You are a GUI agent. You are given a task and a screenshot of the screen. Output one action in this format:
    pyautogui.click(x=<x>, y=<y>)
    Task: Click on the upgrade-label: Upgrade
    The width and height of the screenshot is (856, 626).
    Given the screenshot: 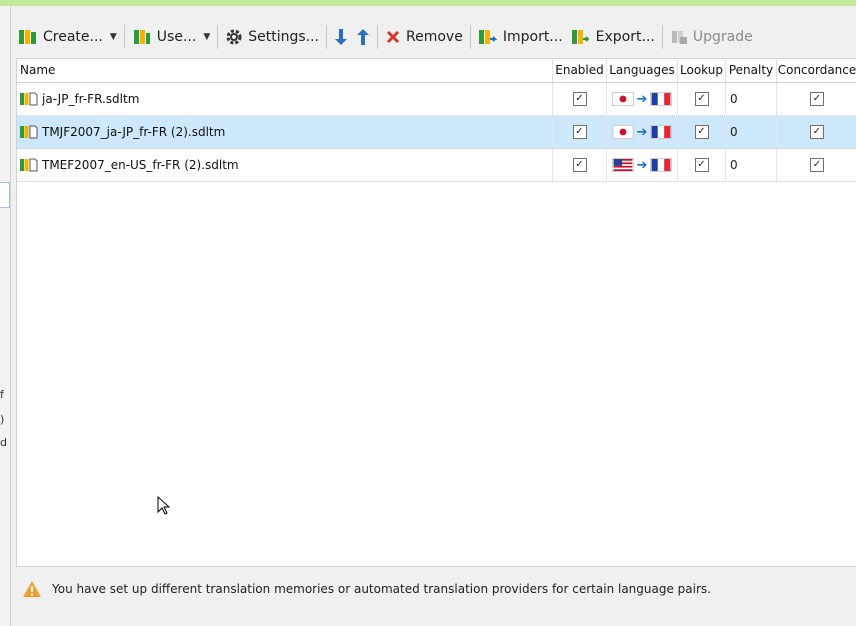 What is the action you would take?
    pyautogui.click(x=722, y=37)
    